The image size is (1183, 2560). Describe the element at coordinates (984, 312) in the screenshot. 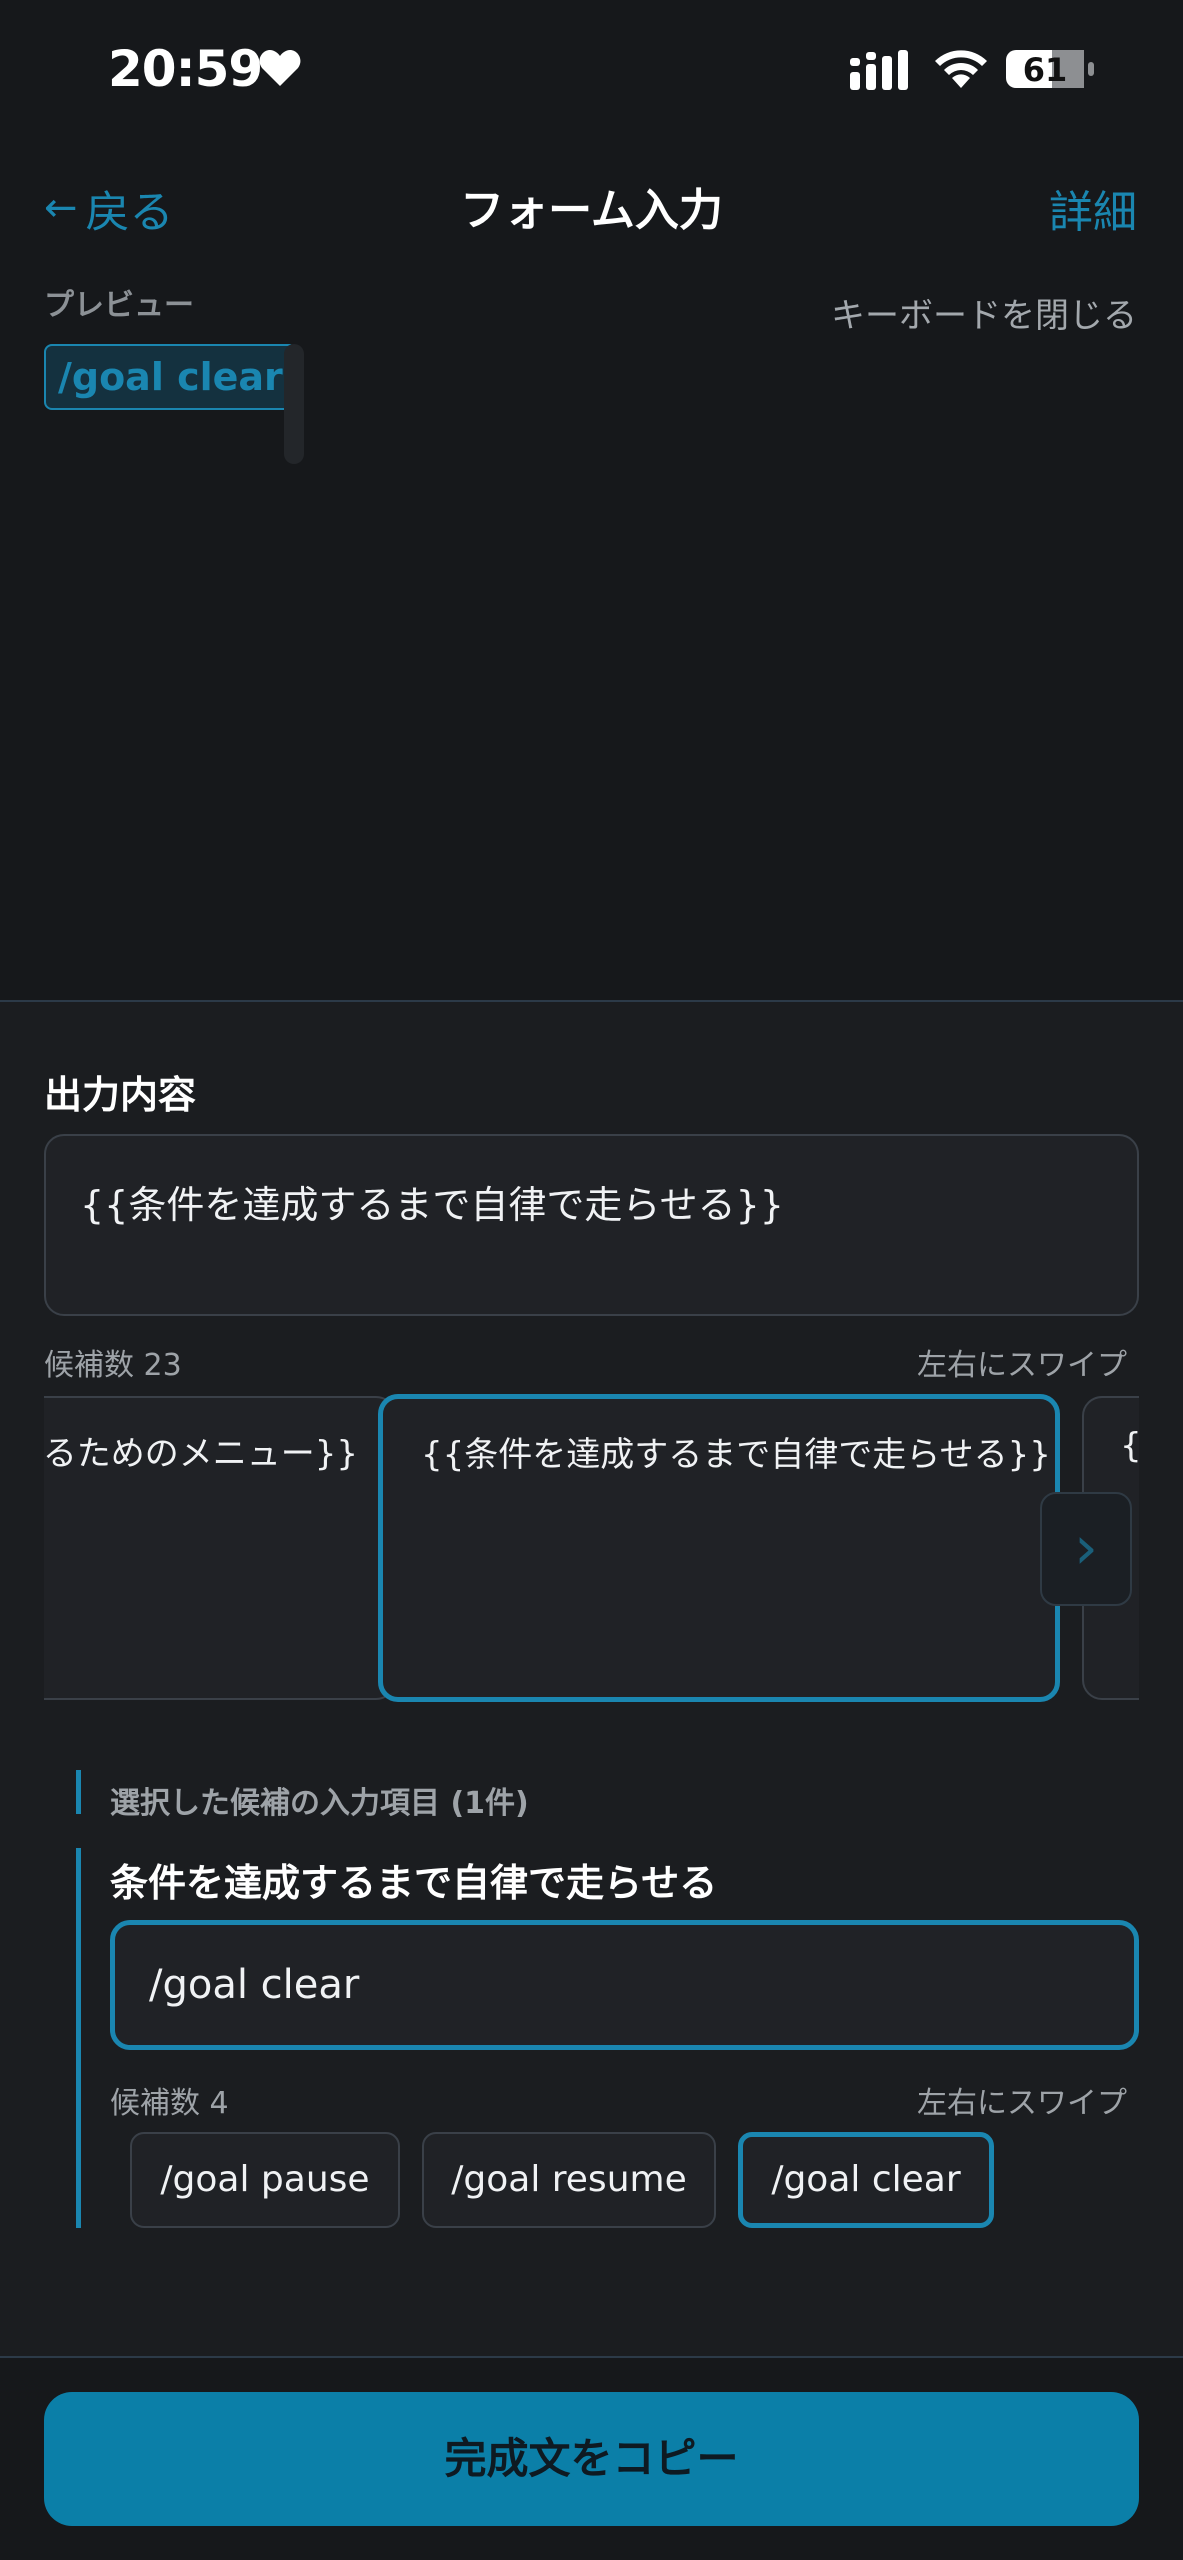

I see `close-keyboard-button: キーボードを閉じる` at that location.